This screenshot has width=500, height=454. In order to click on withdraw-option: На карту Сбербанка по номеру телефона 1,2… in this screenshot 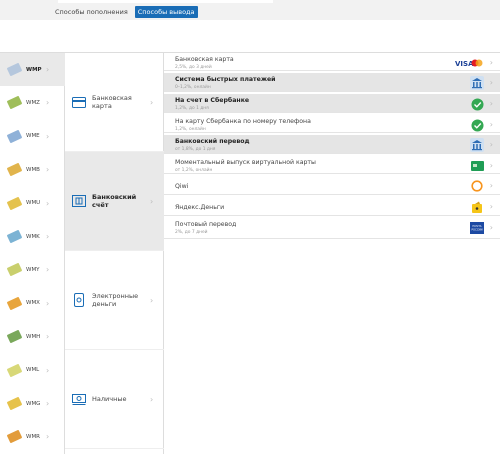, I will do `click(332, 124)`.